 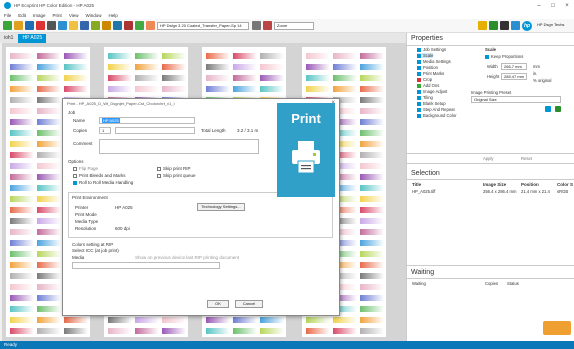 What do you see at coordinates (306, 150) in the screenshot?
I see `print-banner: Print` at bounding box center [306, 150].